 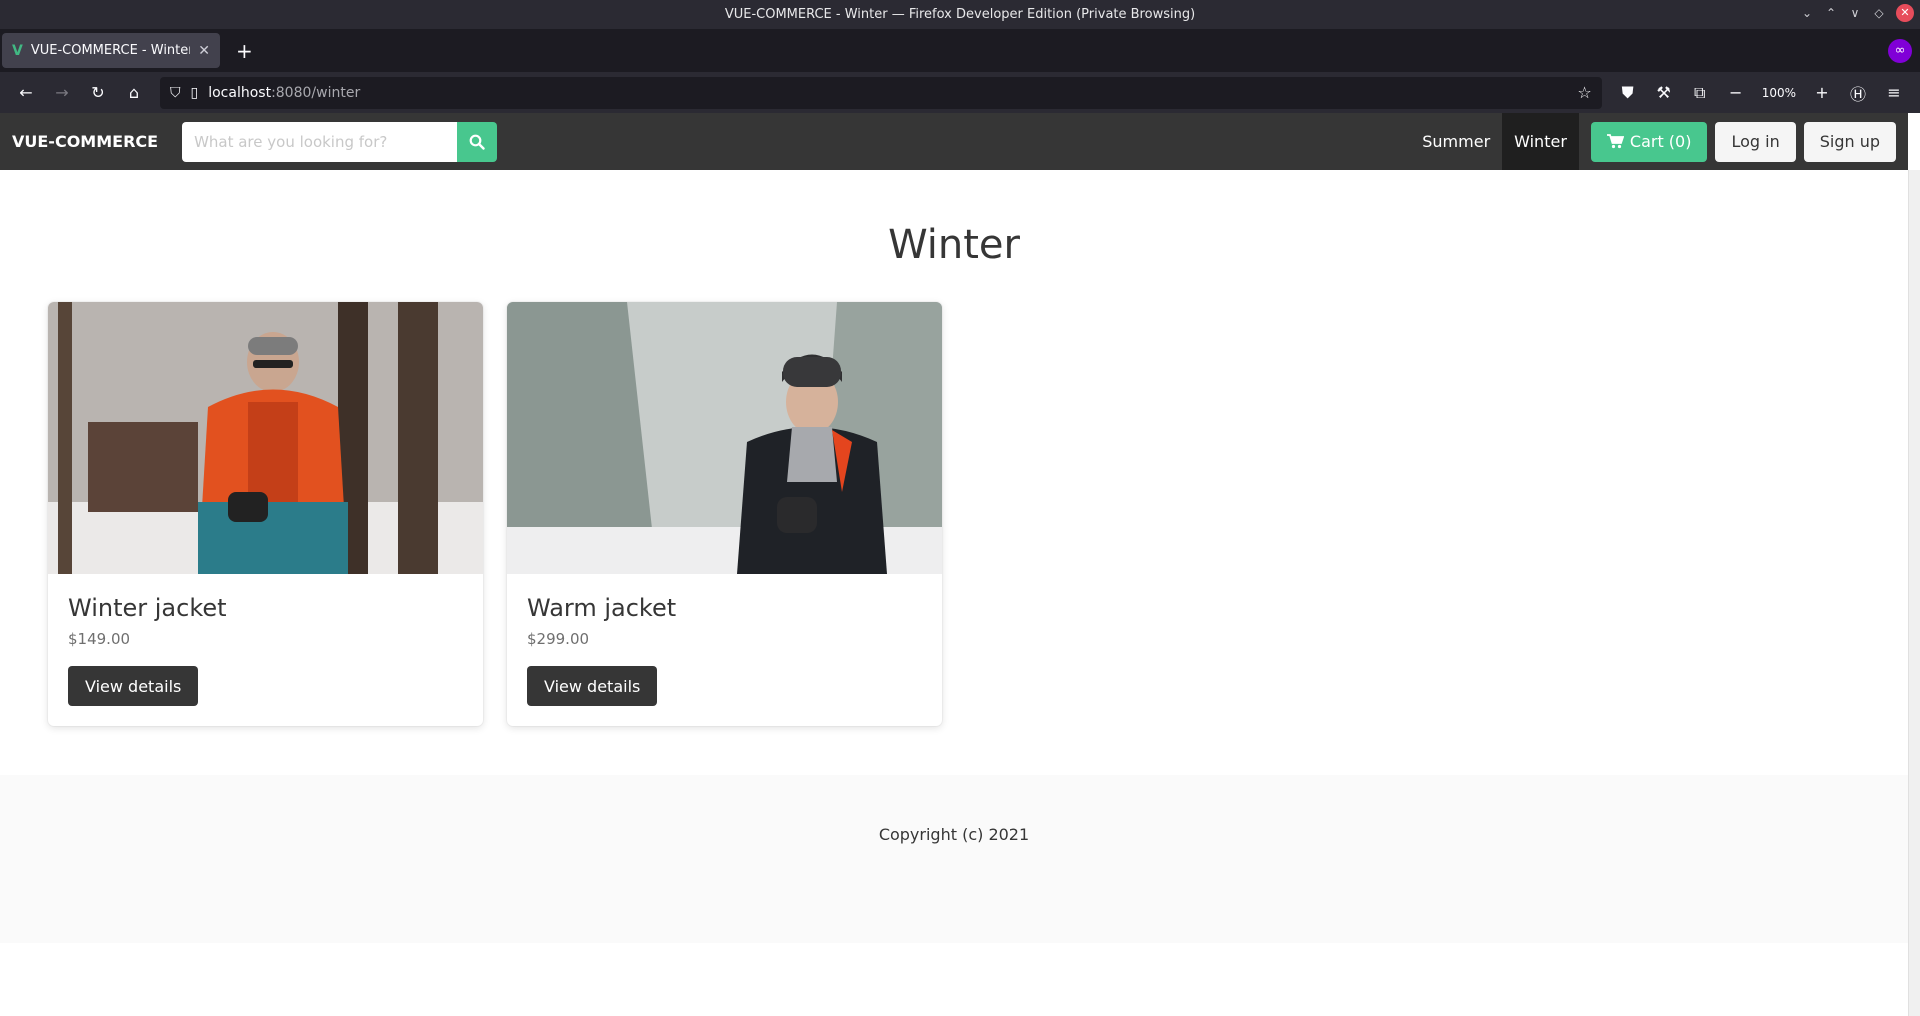 What do you see at coordinates (724, 438) in the screenshot?
I see `product-image-warm-jacket` at bounding box center [724, 438].